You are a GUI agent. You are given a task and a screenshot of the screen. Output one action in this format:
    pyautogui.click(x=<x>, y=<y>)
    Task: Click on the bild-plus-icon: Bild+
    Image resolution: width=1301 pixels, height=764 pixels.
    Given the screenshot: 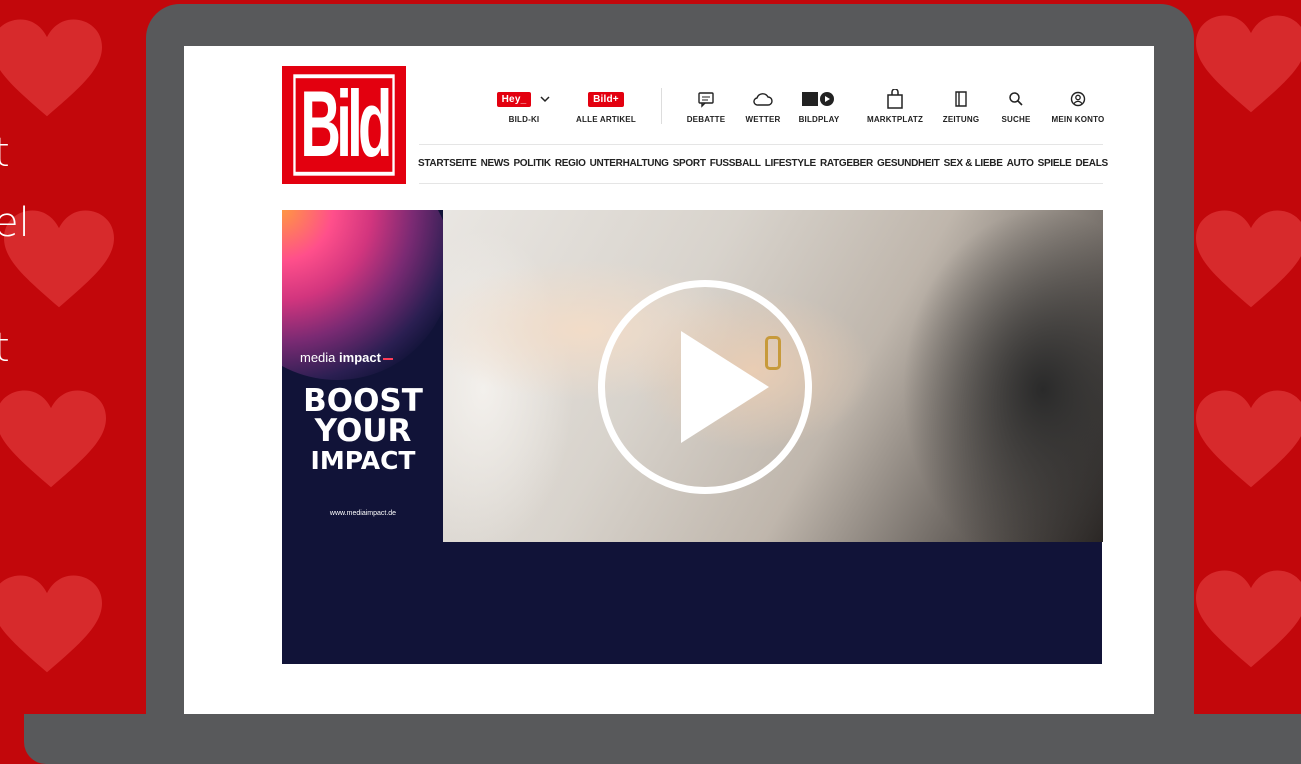 What is the action you would take?
    pyautogui.click(x=606, y=99)
    